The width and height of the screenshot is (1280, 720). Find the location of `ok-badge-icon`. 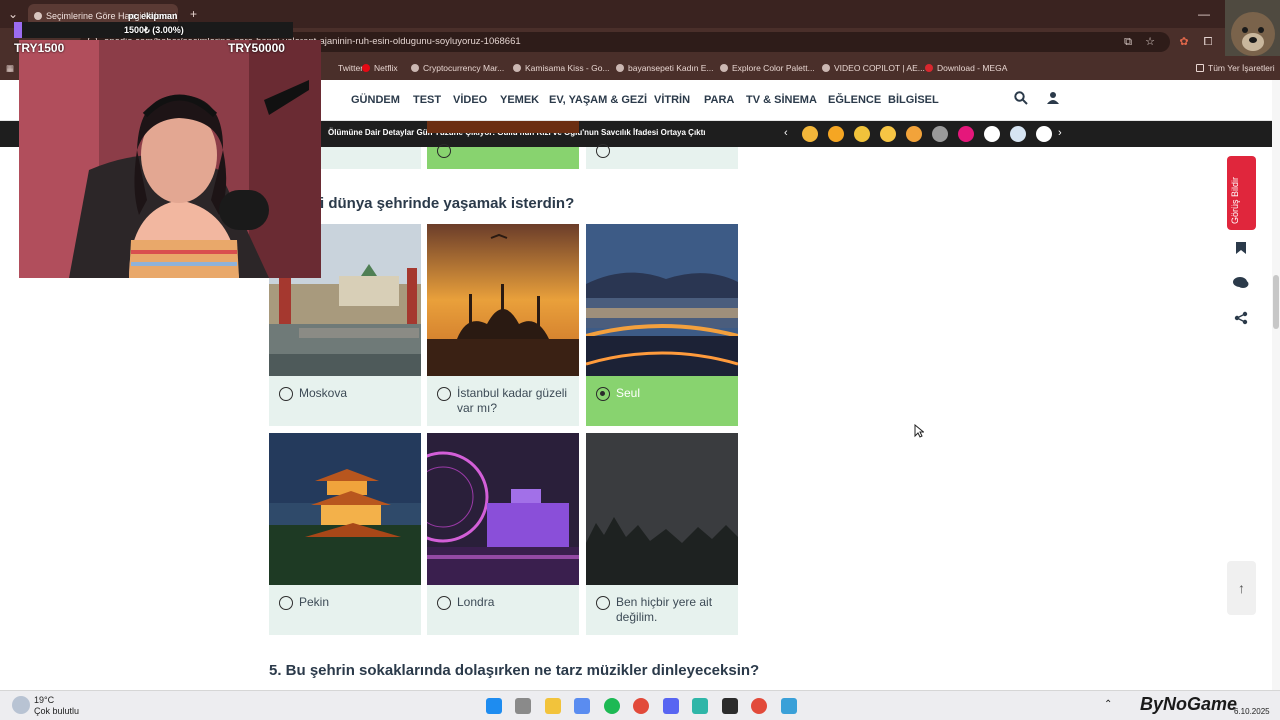

ok-badge-icon is located at coordinates (1044, 134).